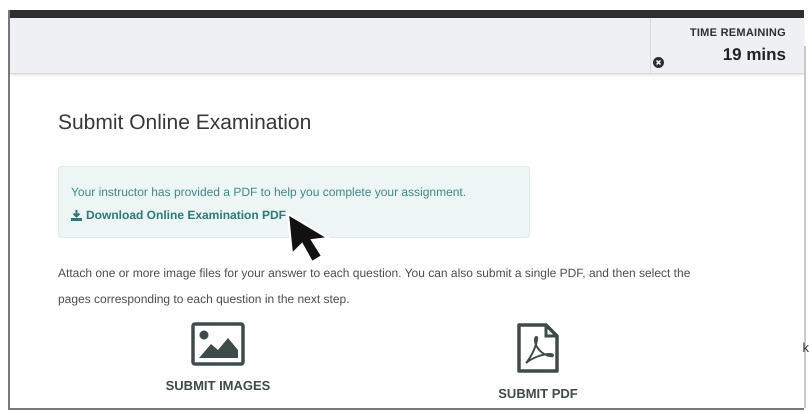 The width and height of the screenshot is (809, 412). I want to click on notice-text: Your instructor has provided a PDF to help you complete your assignment., so click(269, 192).